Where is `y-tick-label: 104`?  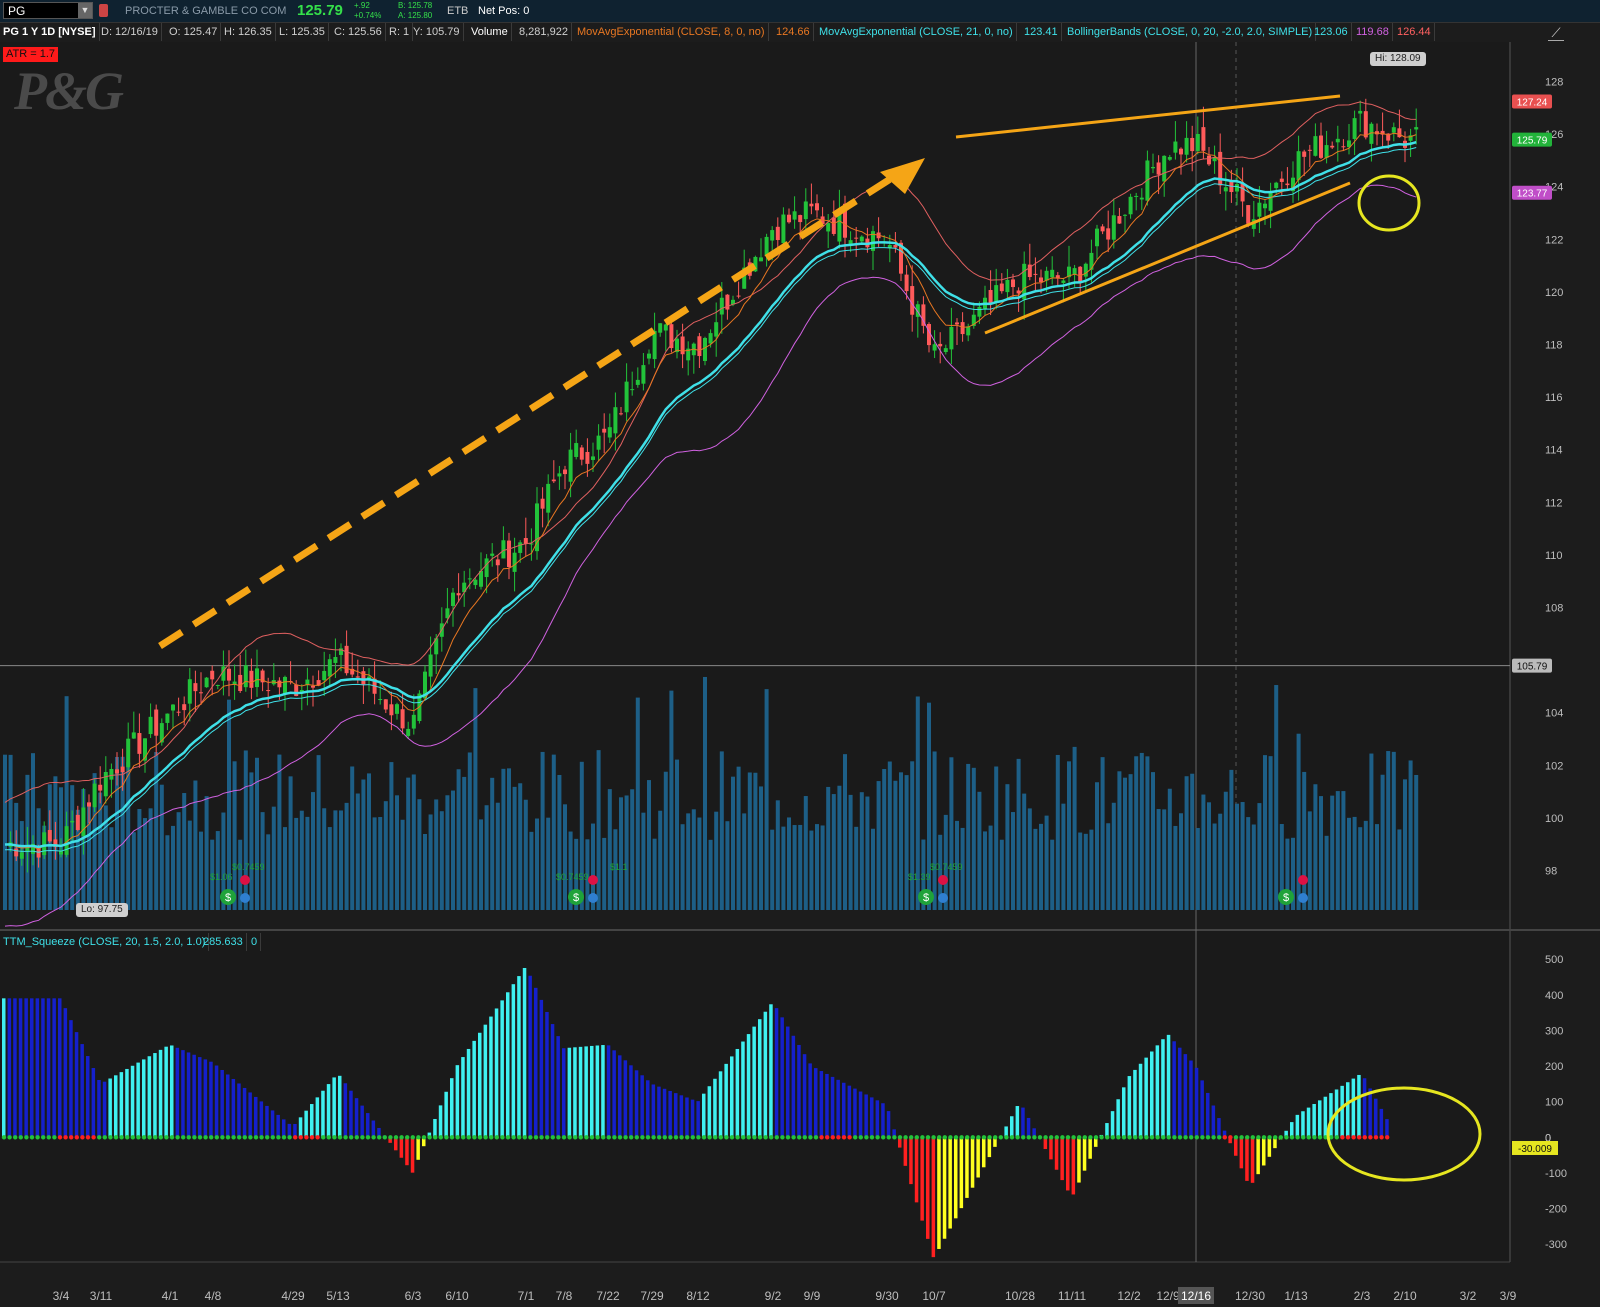
y-tick-label: 104 is located at coordinates (1554, 714).